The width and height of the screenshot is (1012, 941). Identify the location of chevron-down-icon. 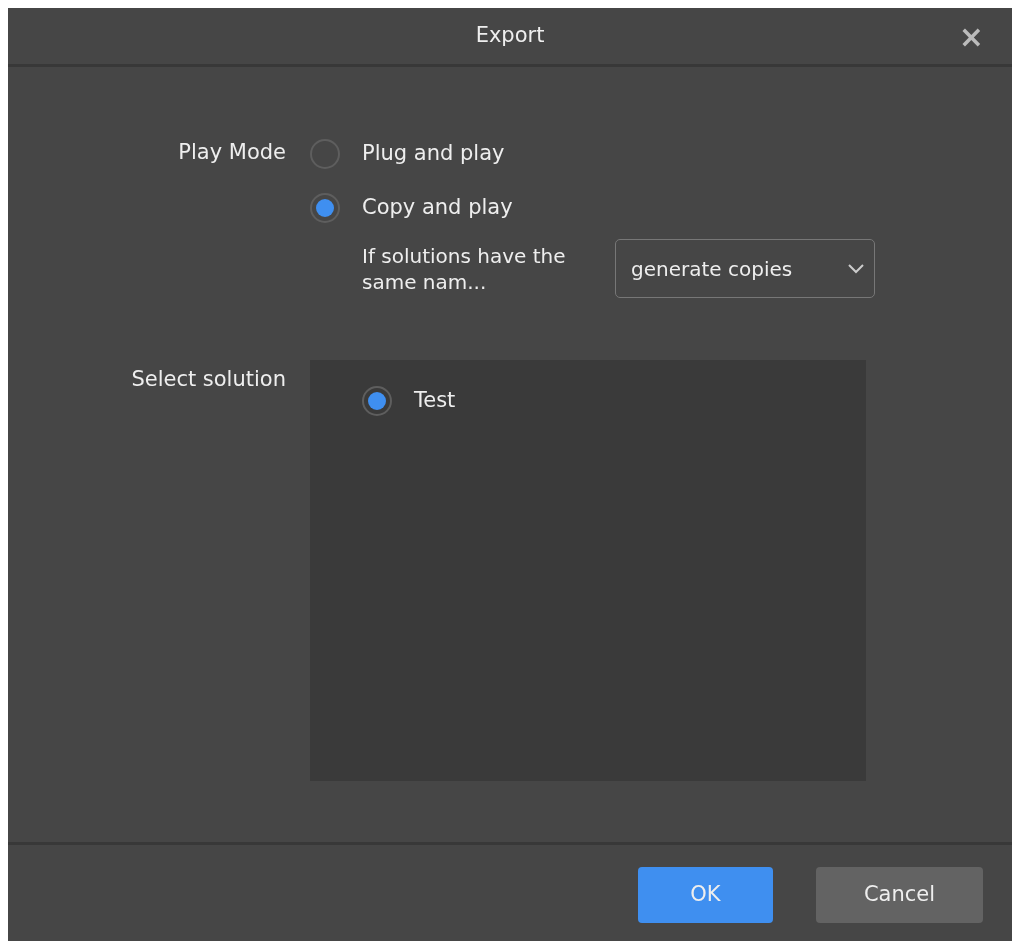
(856, 268).